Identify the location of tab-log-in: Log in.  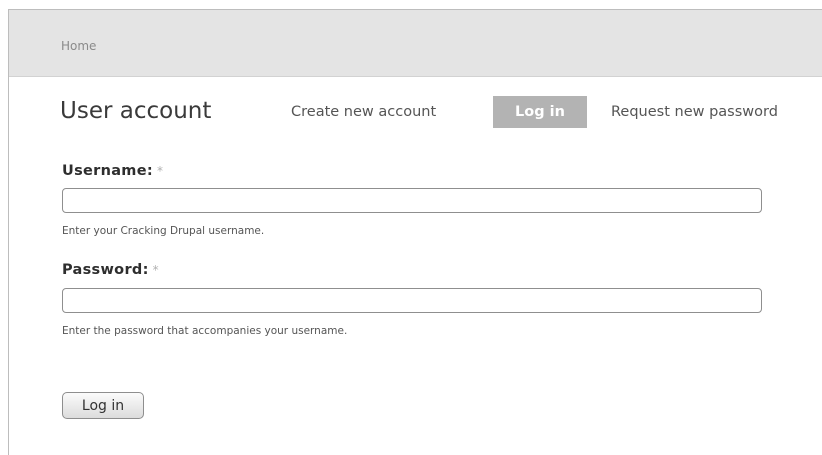
(540, 112).